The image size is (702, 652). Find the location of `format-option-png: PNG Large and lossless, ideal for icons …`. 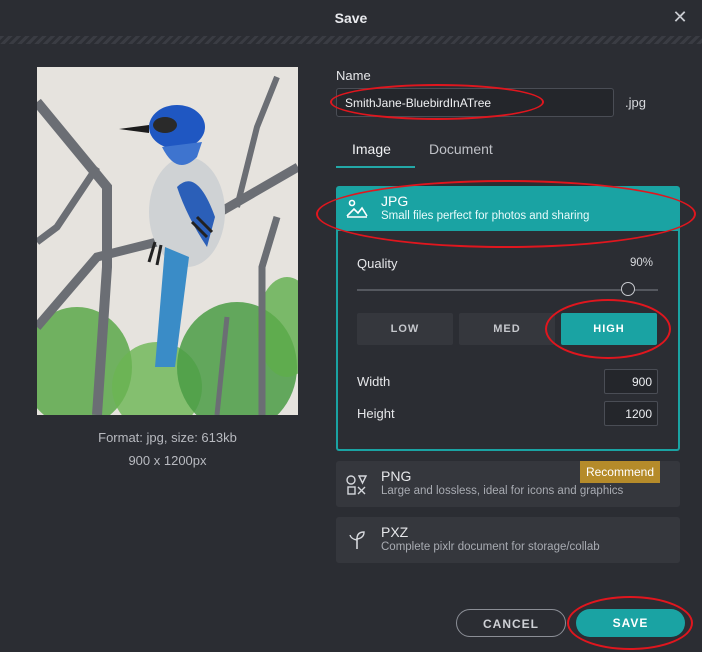

format-option-png: PNG Large and lossless, ideal for icons … is located at coordinates (508, 484).